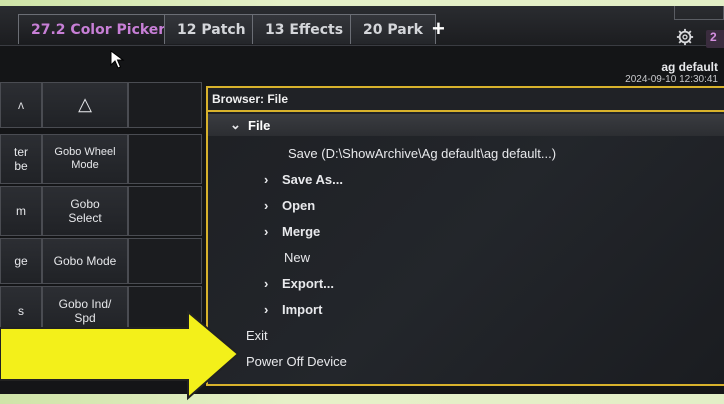  Describe the element at coordinates (301, 231) in the screenshot. I see `item-label: Merge` at that location.